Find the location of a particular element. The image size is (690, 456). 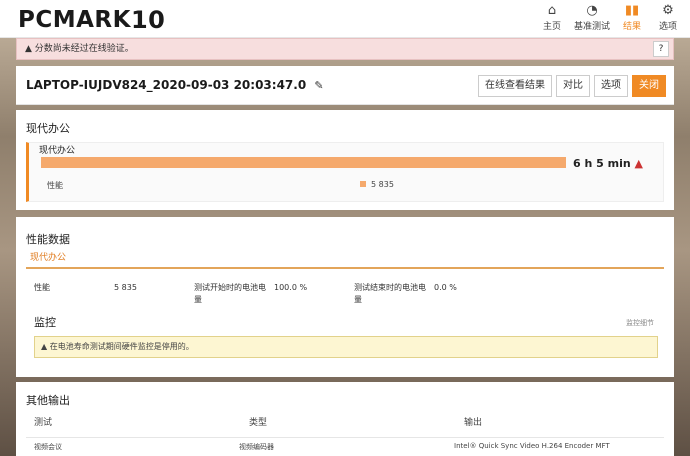

nav-benchmarks-label: 基准测试 is located at coordinates (591, 27).